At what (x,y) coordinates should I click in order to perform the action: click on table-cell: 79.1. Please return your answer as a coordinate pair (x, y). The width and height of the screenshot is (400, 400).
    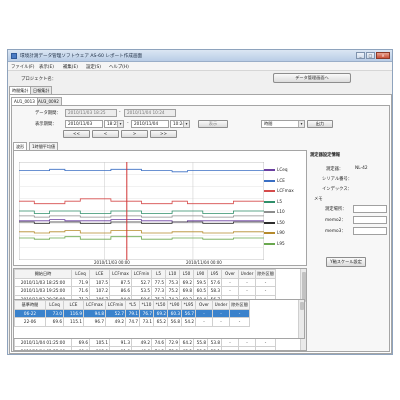
    Looking at the image, I should click on (132, 313).